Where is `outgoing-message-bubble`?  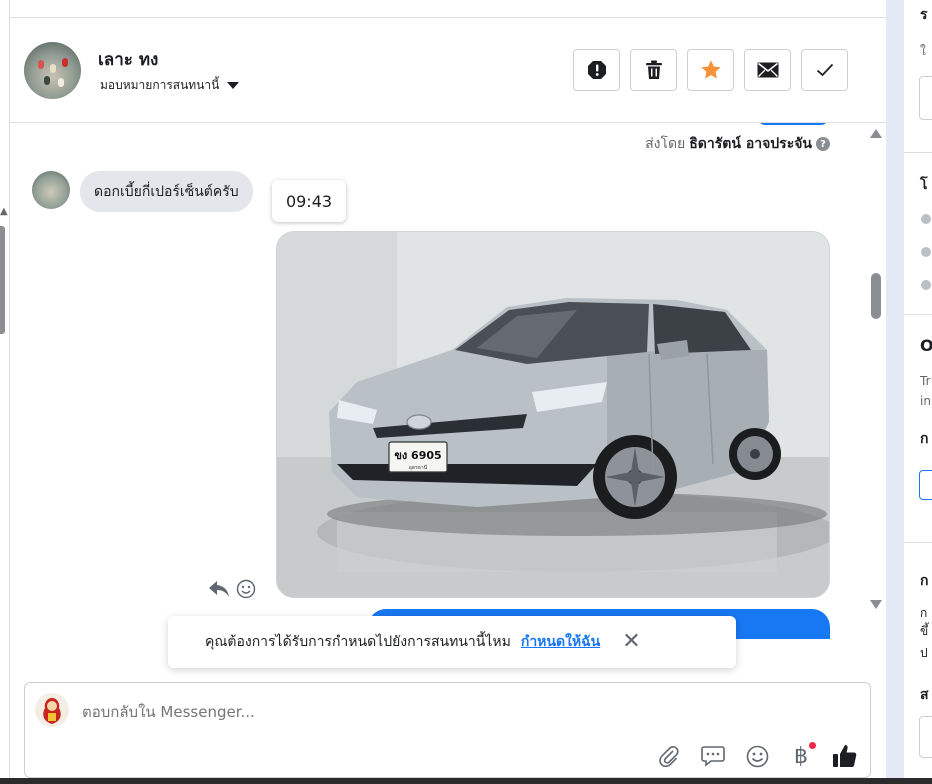
outgoing-message-bubble is located at coordinates (793, 124).